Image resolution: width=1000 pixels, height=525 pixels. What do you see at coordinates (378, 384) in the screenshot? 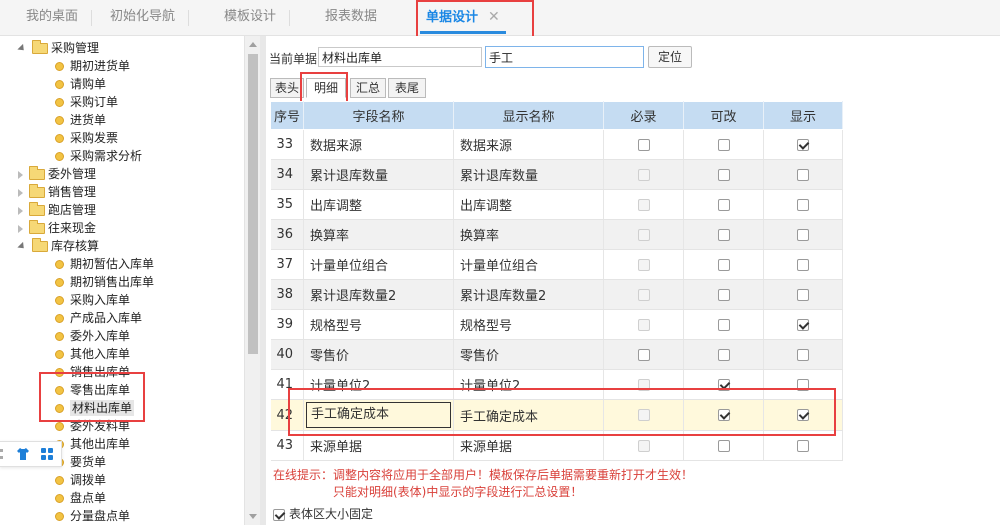
I see `cell-field: 计量单位2` at bounding box center [378, 384].